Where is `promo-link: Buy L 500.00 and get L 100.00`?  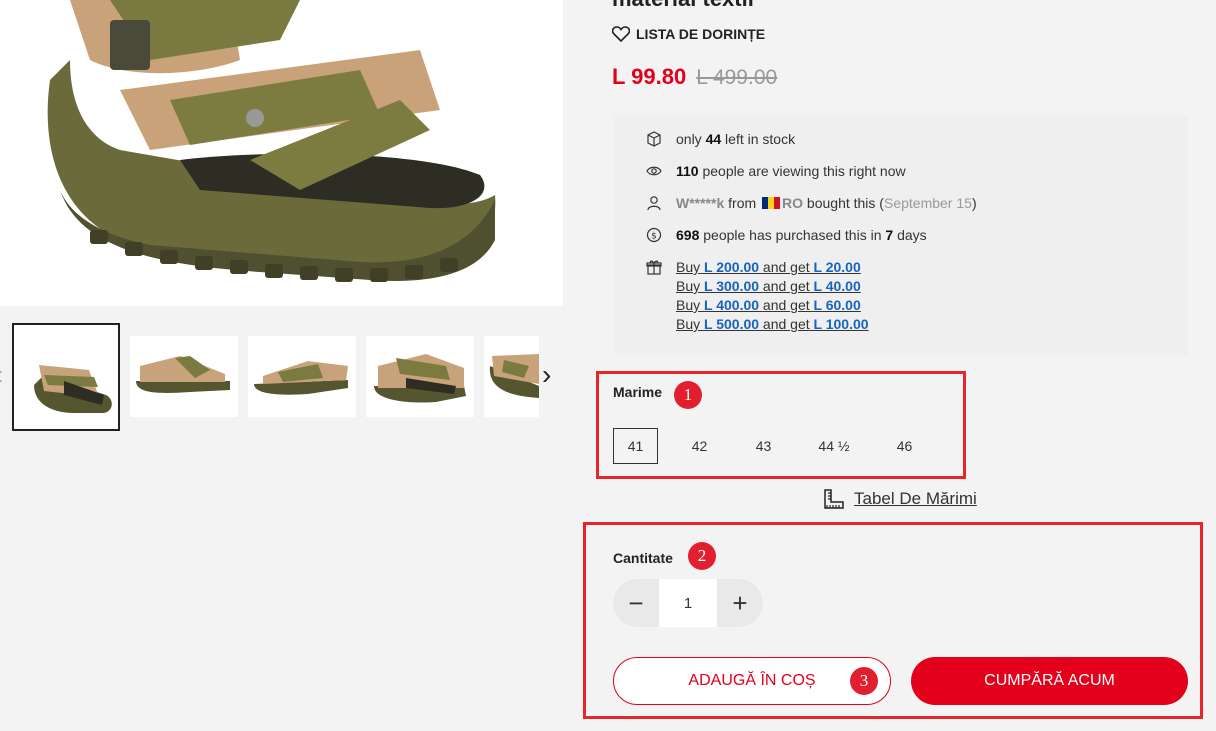 promo-link: Buy L 500.00 and get L 100.00 is located at coordinates (772, 324).